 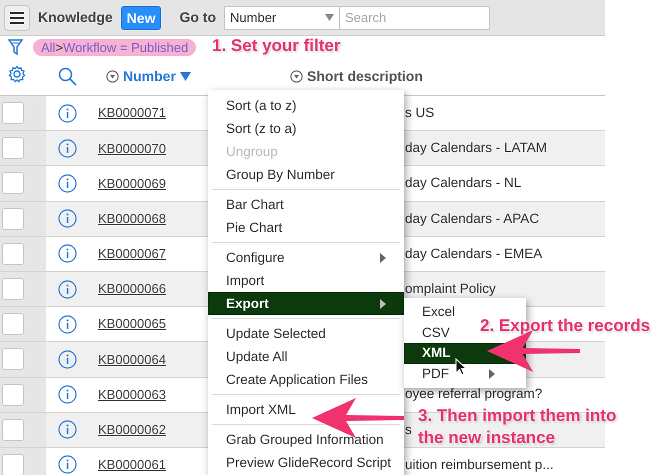 I want to click on menu-item: PDF, so click(x=453, y=374).